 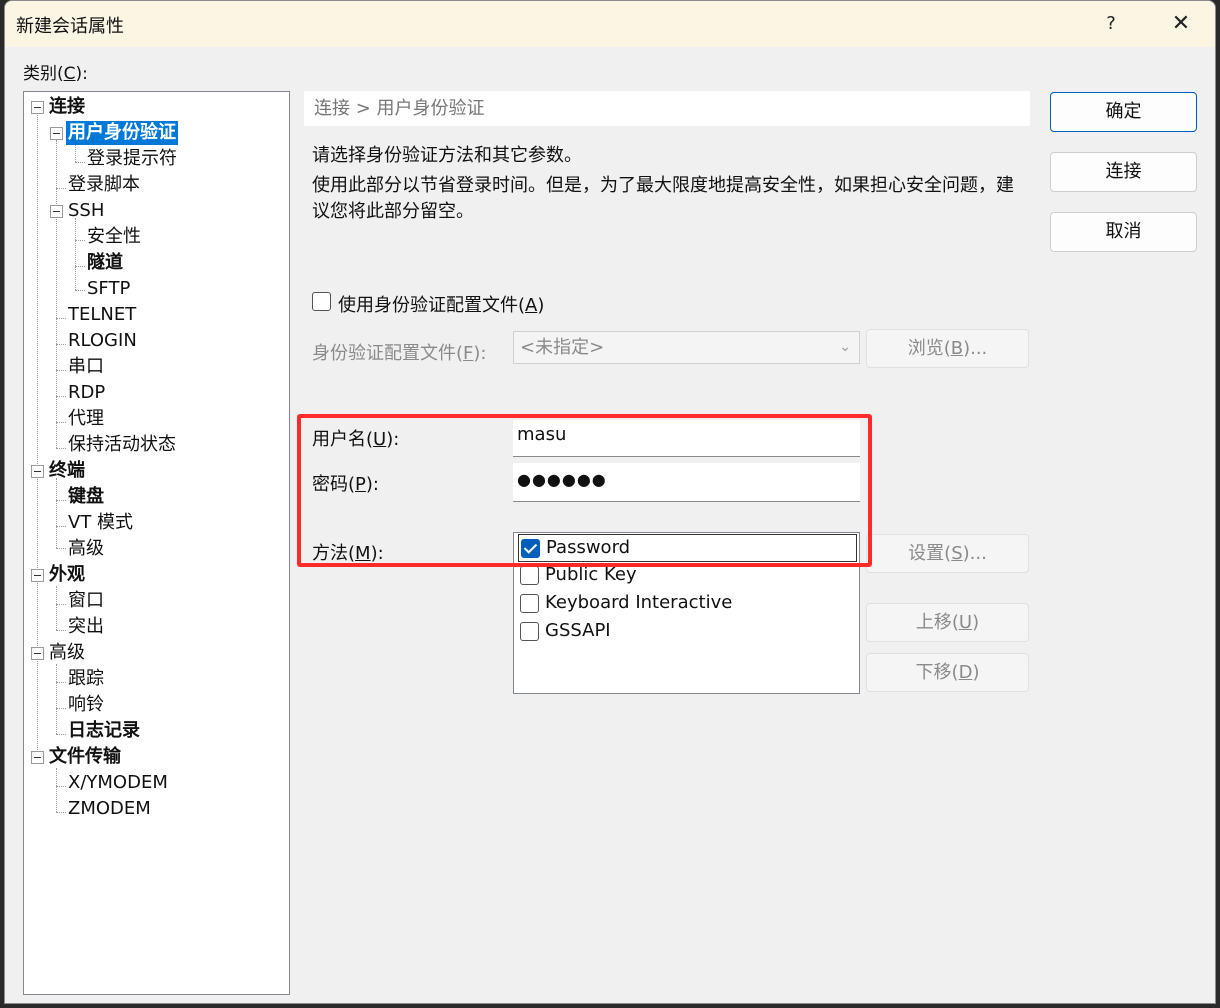 What do you see at coordinates (105, 263) in the screenshot?
I see `tree-item-tunnel: 隧道` at bounding box center [105, 263].